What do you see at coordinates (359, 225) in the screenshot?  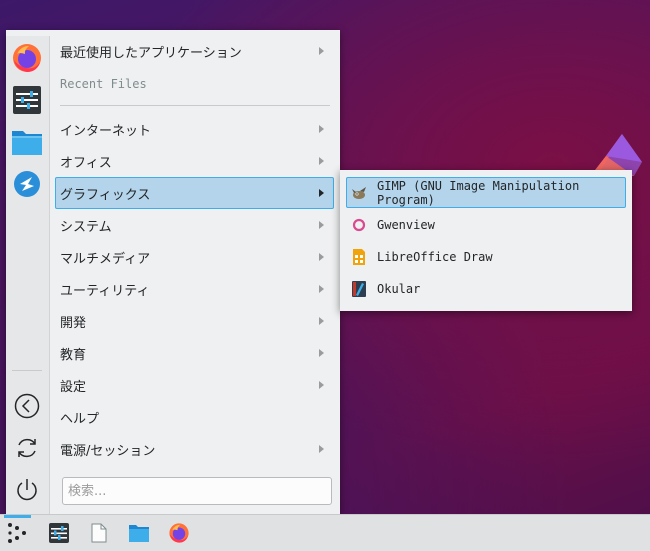 I see `gwenview-icon` at bounding box center [359, 225].